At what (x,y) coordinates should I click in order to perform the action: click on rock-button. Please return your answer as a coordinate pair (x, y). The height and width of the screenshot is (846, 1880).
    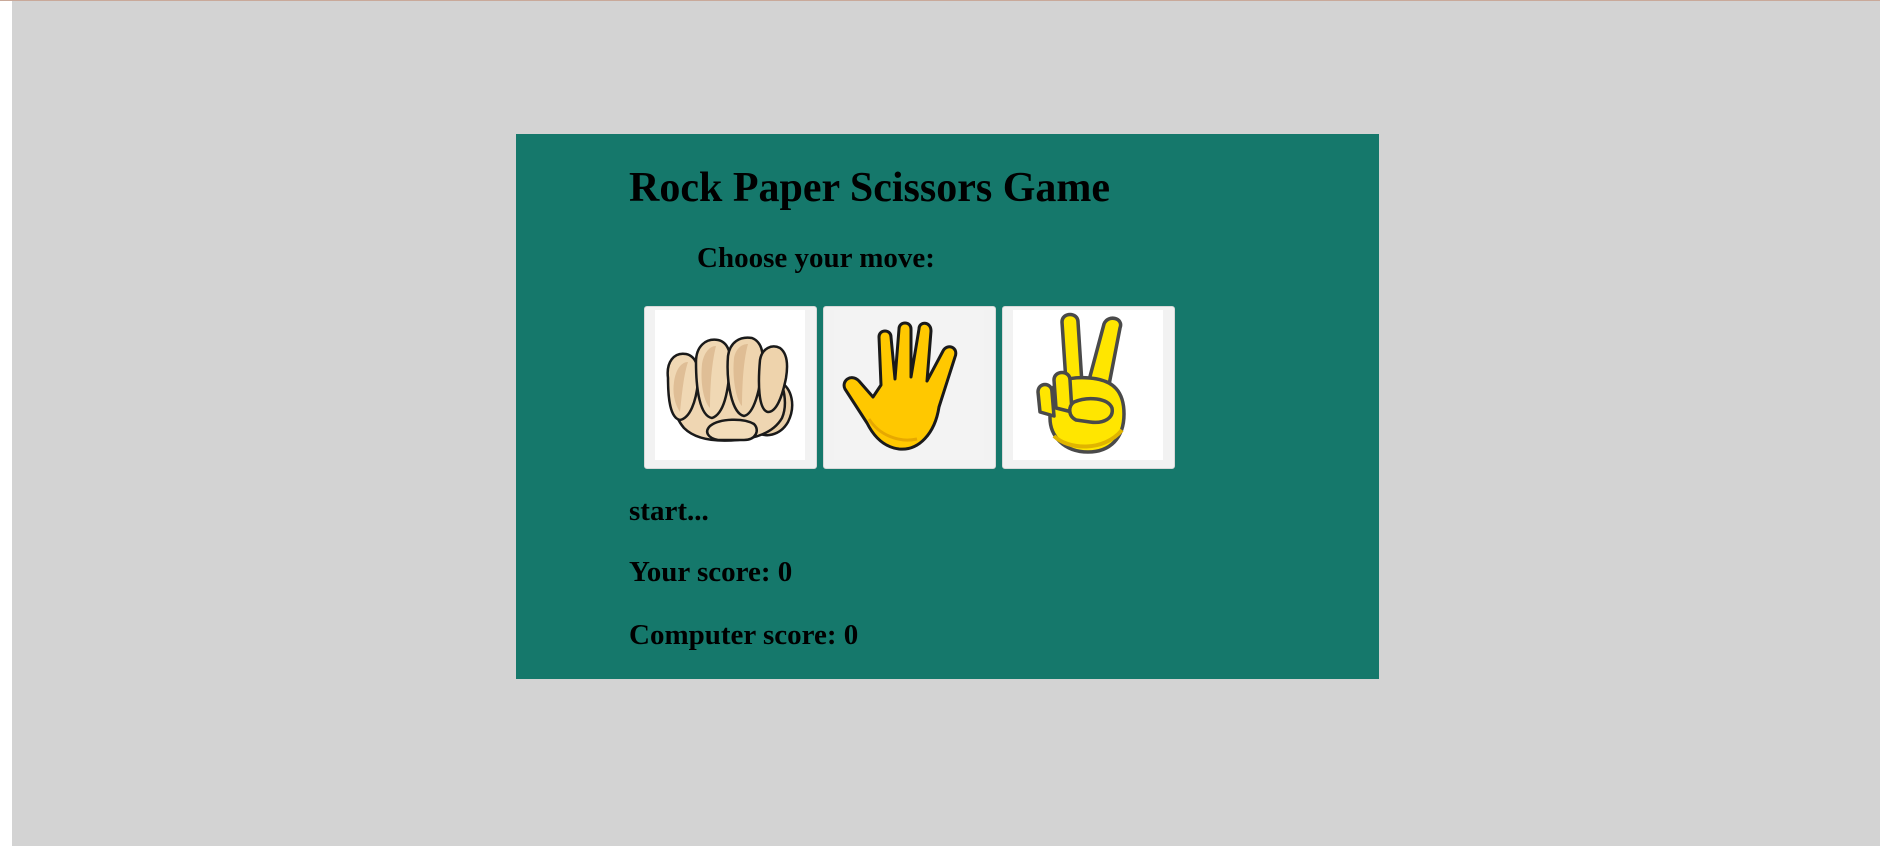
    Looking at the image, I should click on (730, 387).